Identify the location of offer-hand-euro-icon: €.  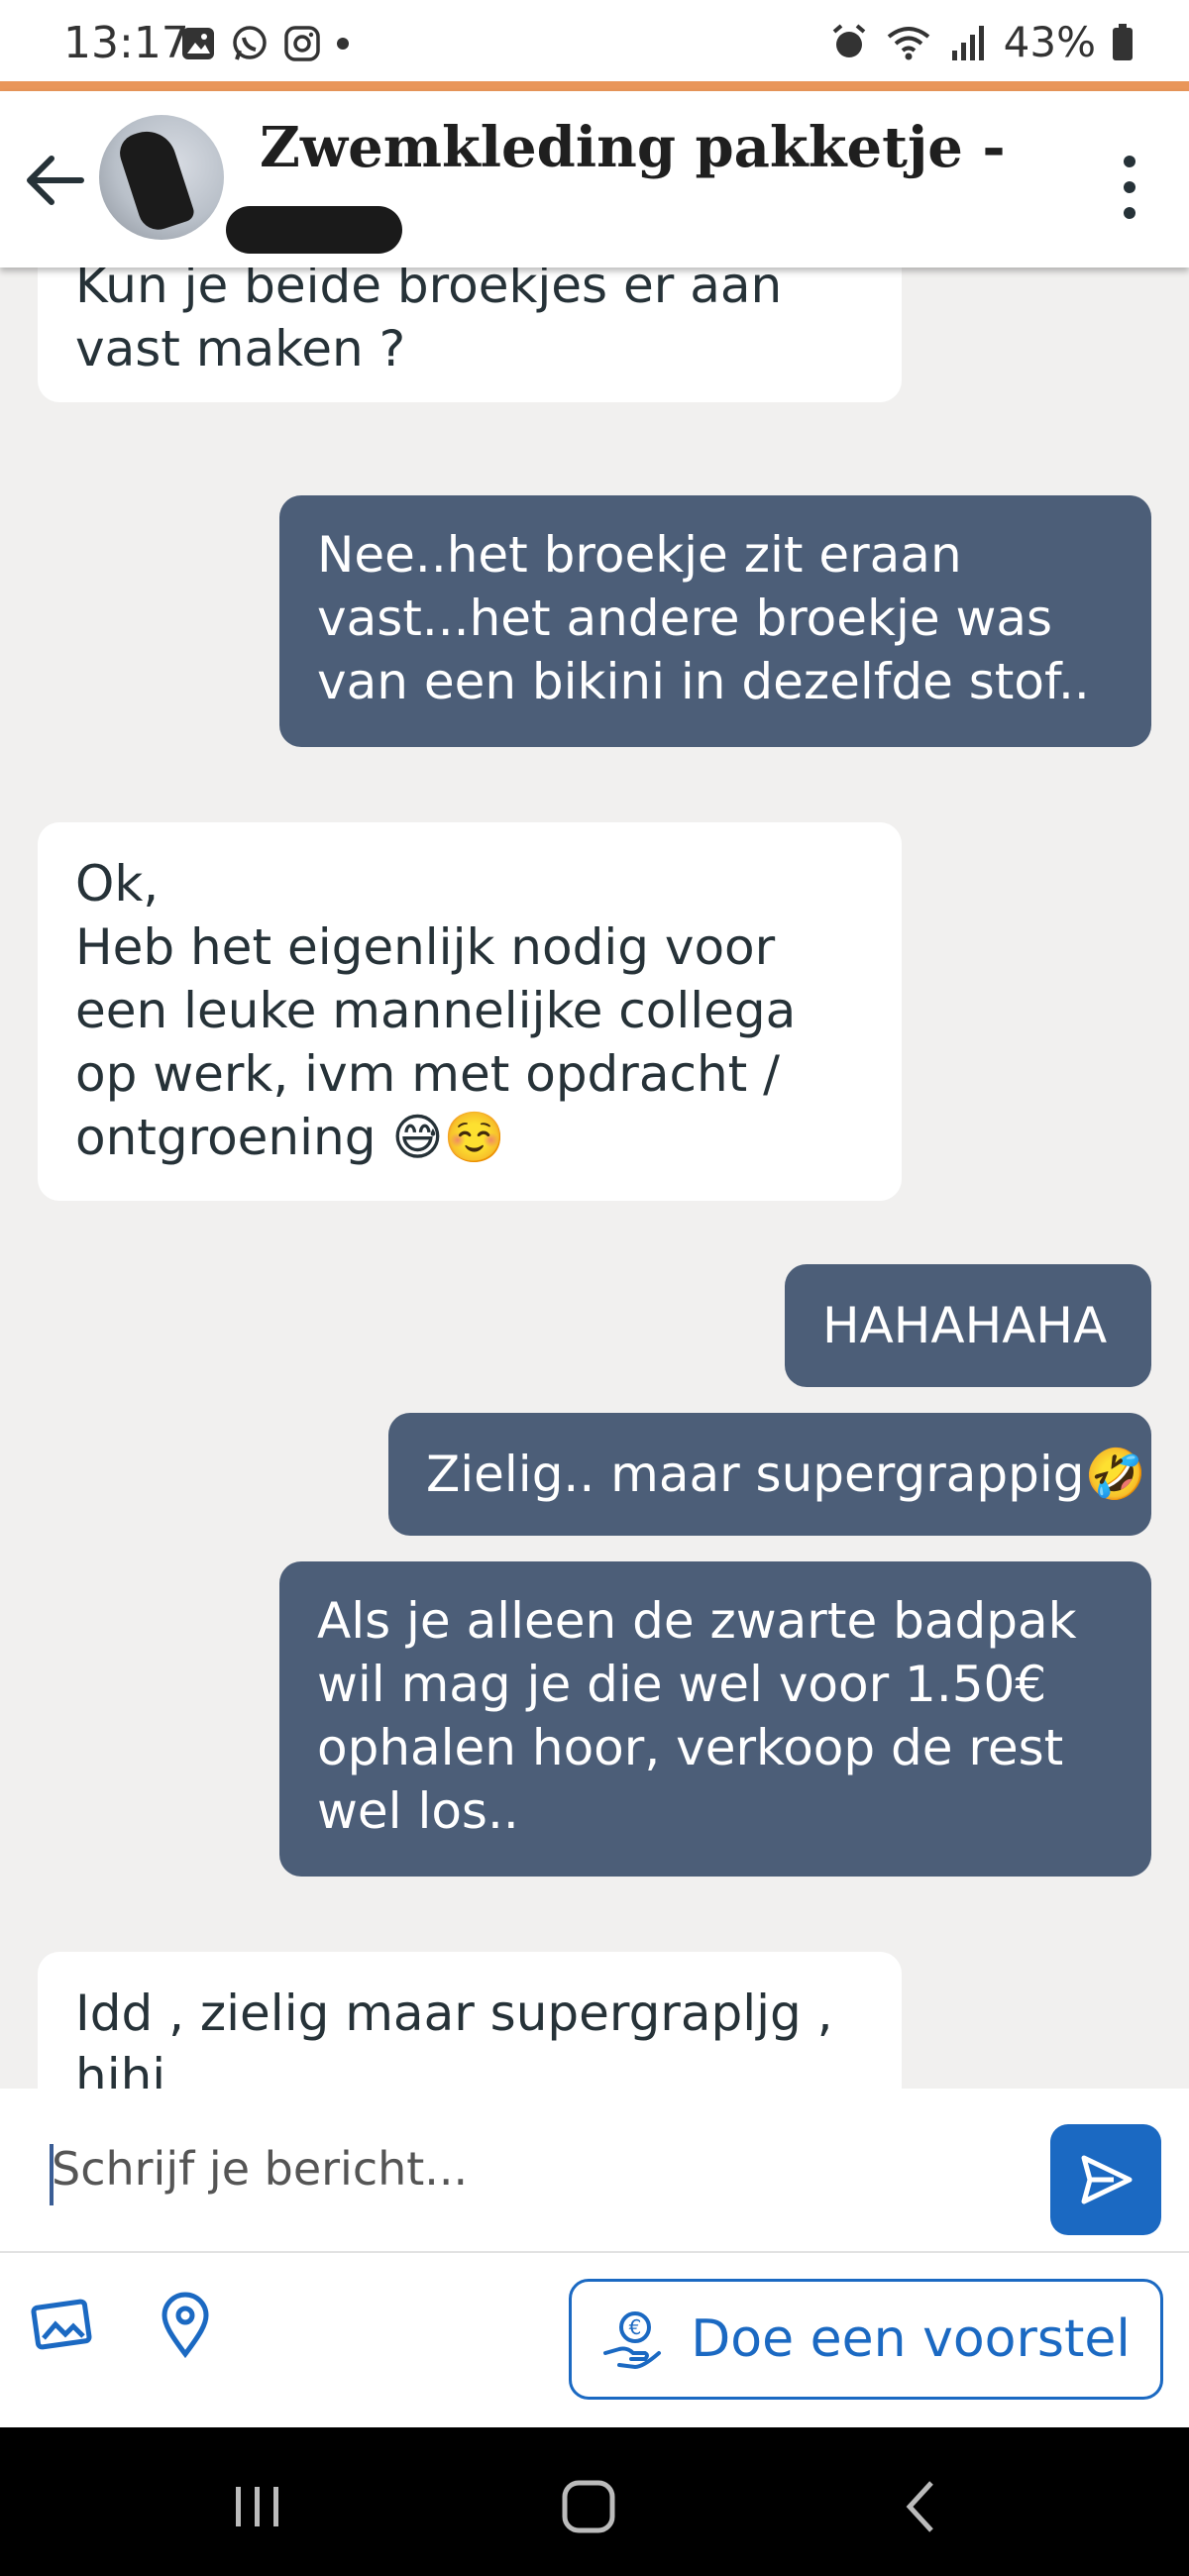
(633, 2341).